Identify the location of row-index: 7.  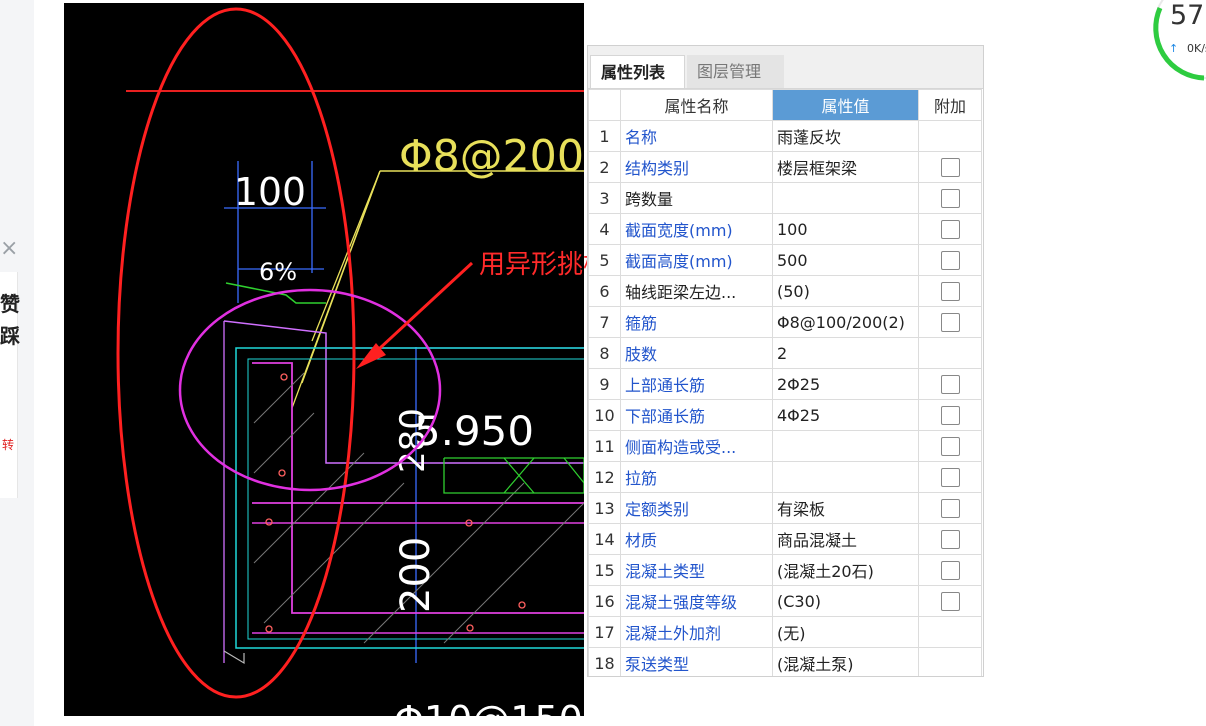
(604, 322).